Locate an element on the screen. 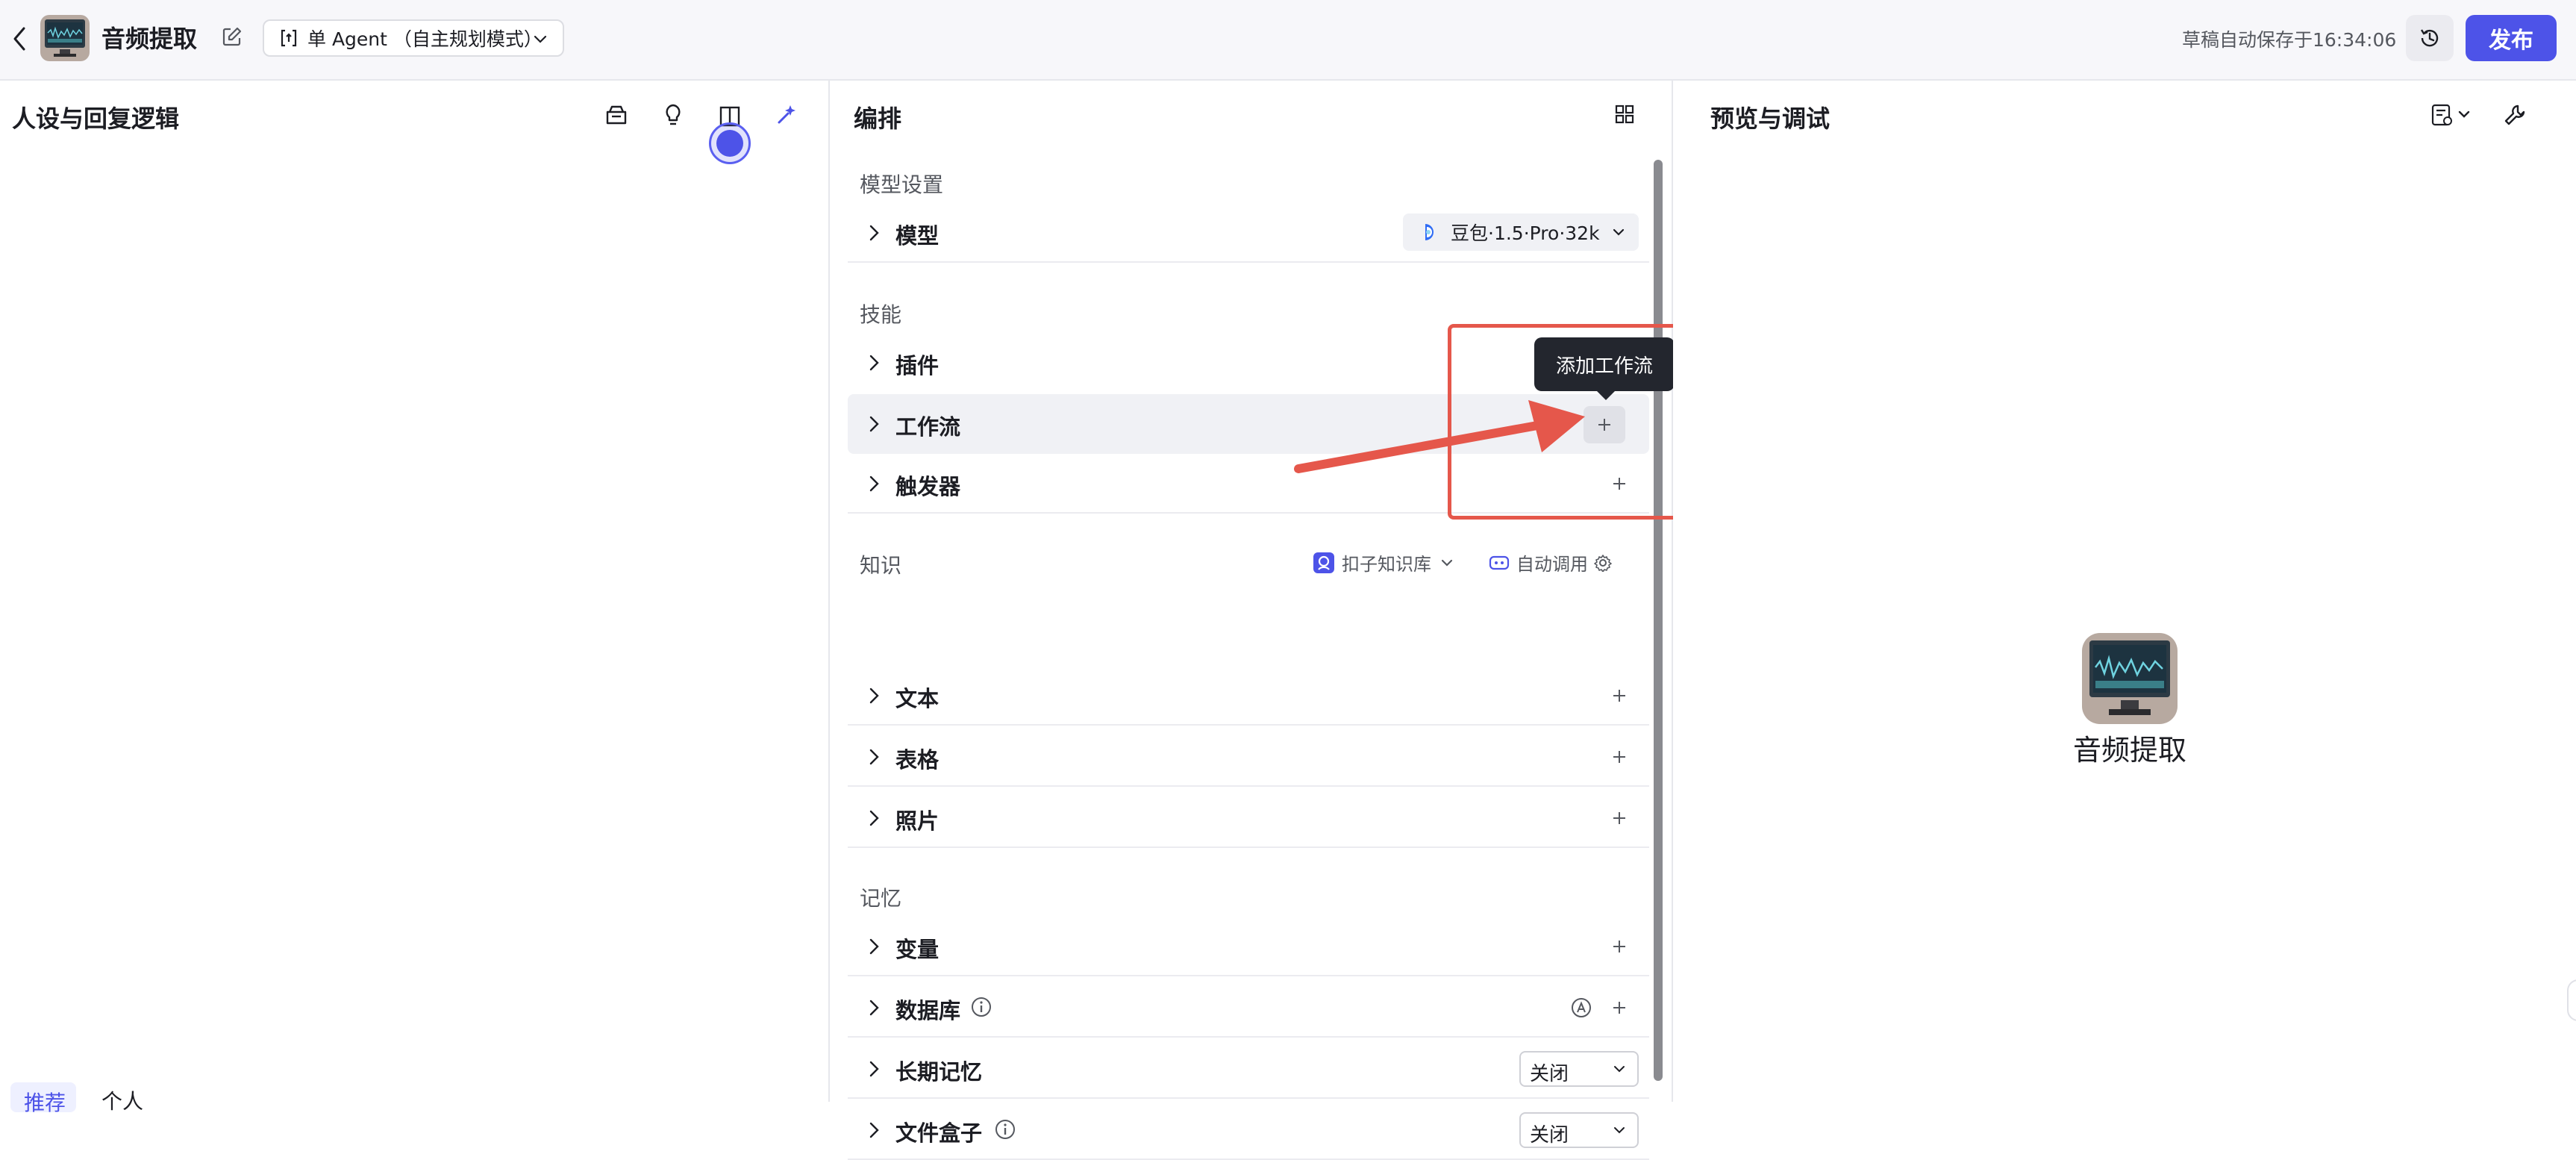 The image size is (2576, 1160). knowledge-call-mode: 自动调用 is located at coordinates (1550, 562).